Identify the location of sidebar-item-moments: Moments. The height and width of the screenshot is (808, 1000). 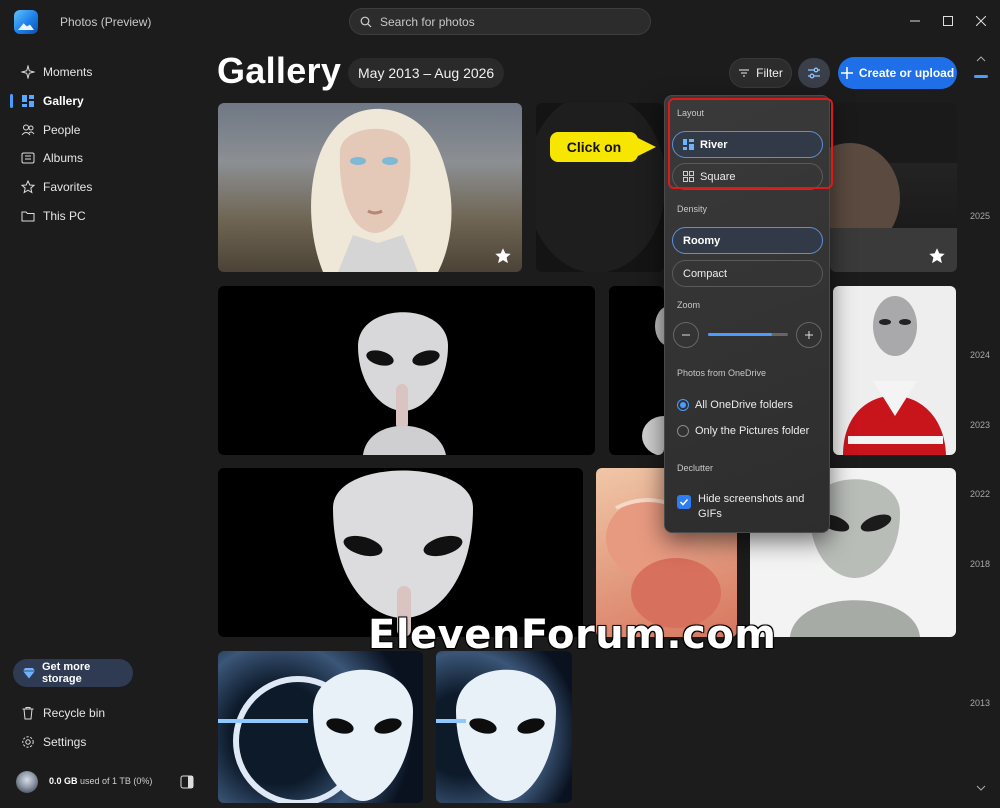
(105, 72).